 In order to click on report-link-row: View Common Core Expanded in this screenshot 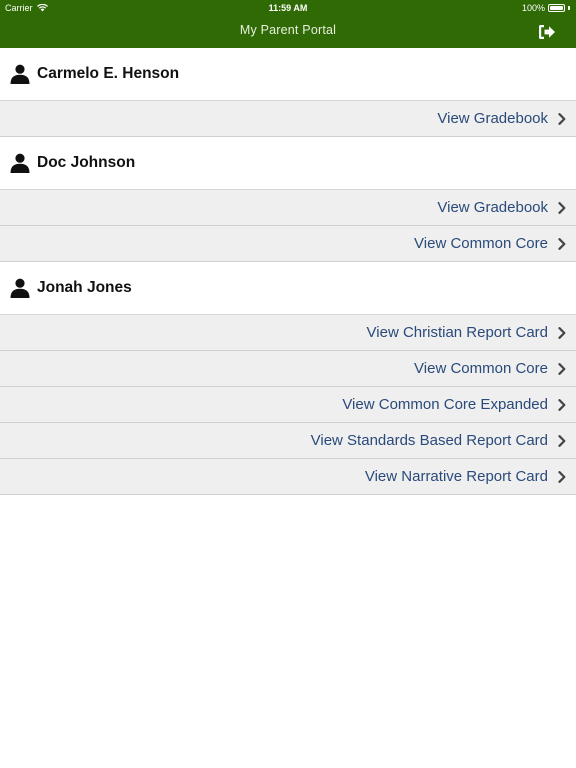, I will do `click(288, 405)`.